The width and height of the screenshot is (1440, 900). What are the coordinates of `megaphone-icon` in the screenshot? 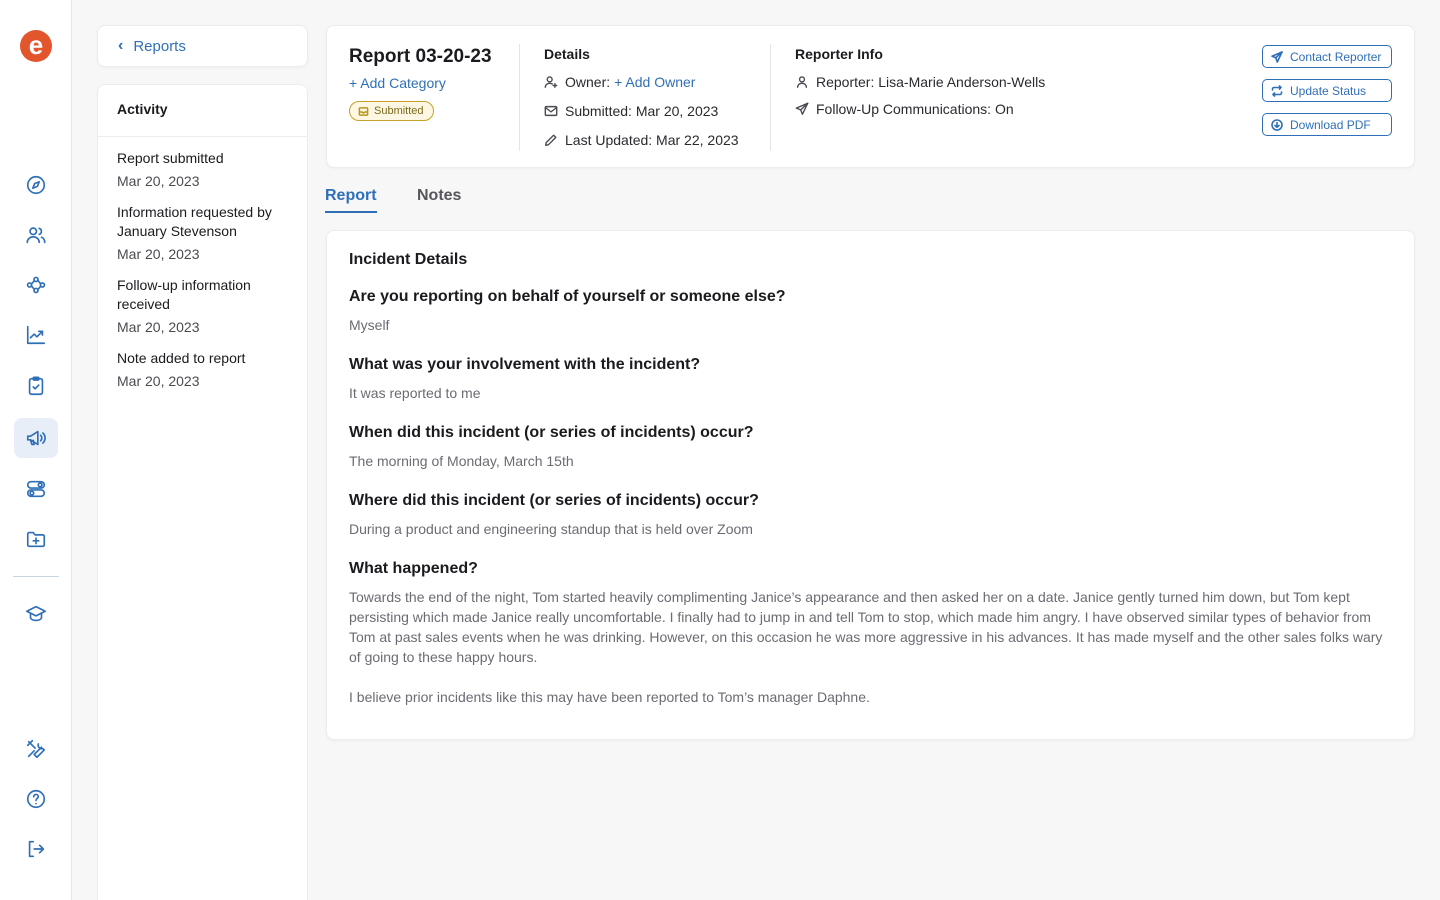 It's located at (36, 438).